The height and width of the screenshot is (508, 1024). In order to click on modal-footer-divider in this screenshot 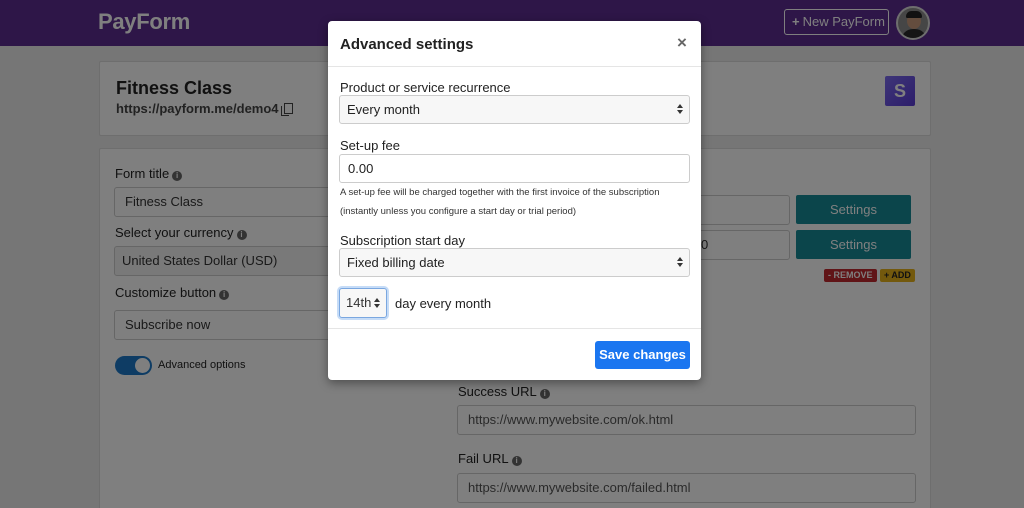, I will do `click(514, 328)`.